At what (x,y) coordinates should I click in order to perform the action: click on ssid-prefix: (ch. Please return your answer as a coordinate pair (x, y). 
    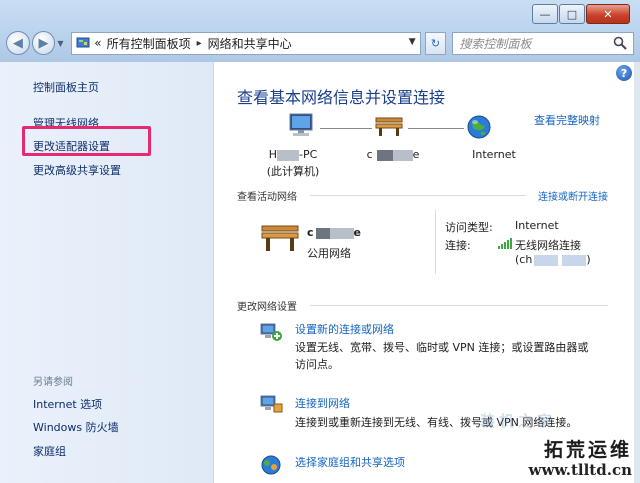
    Looking at the image, I should click on (524, 259).